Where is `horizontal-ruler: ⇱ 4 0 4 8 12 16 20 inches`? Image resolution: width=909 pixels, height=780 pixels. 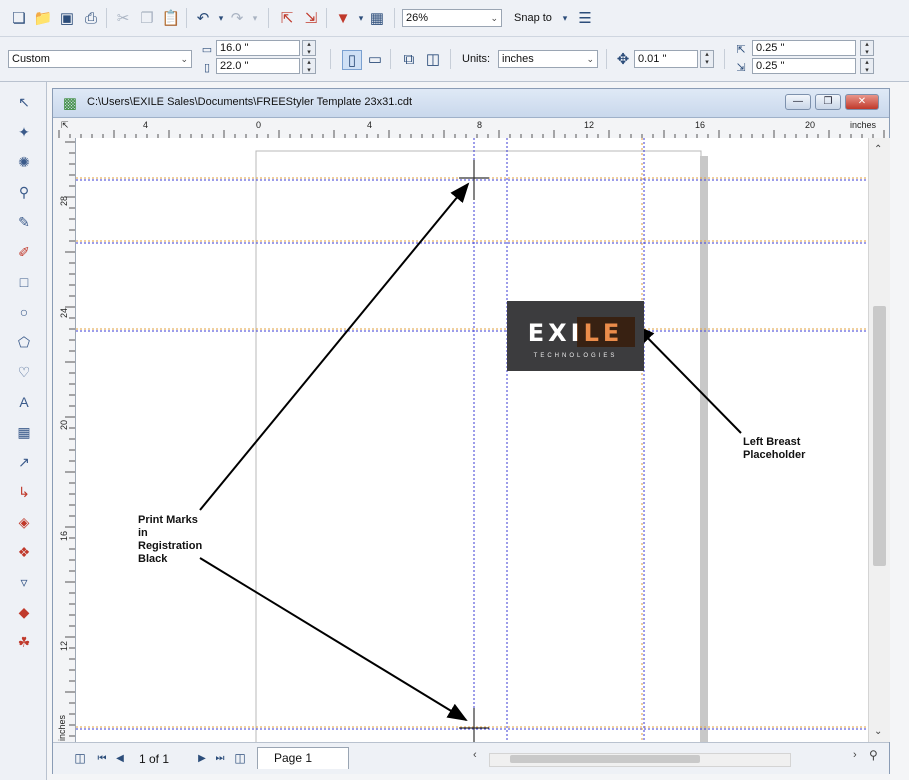 horizontal-ruler: ⇱ 4 0 4 8 12 16 20 inches is located at coordinates (471, 128).